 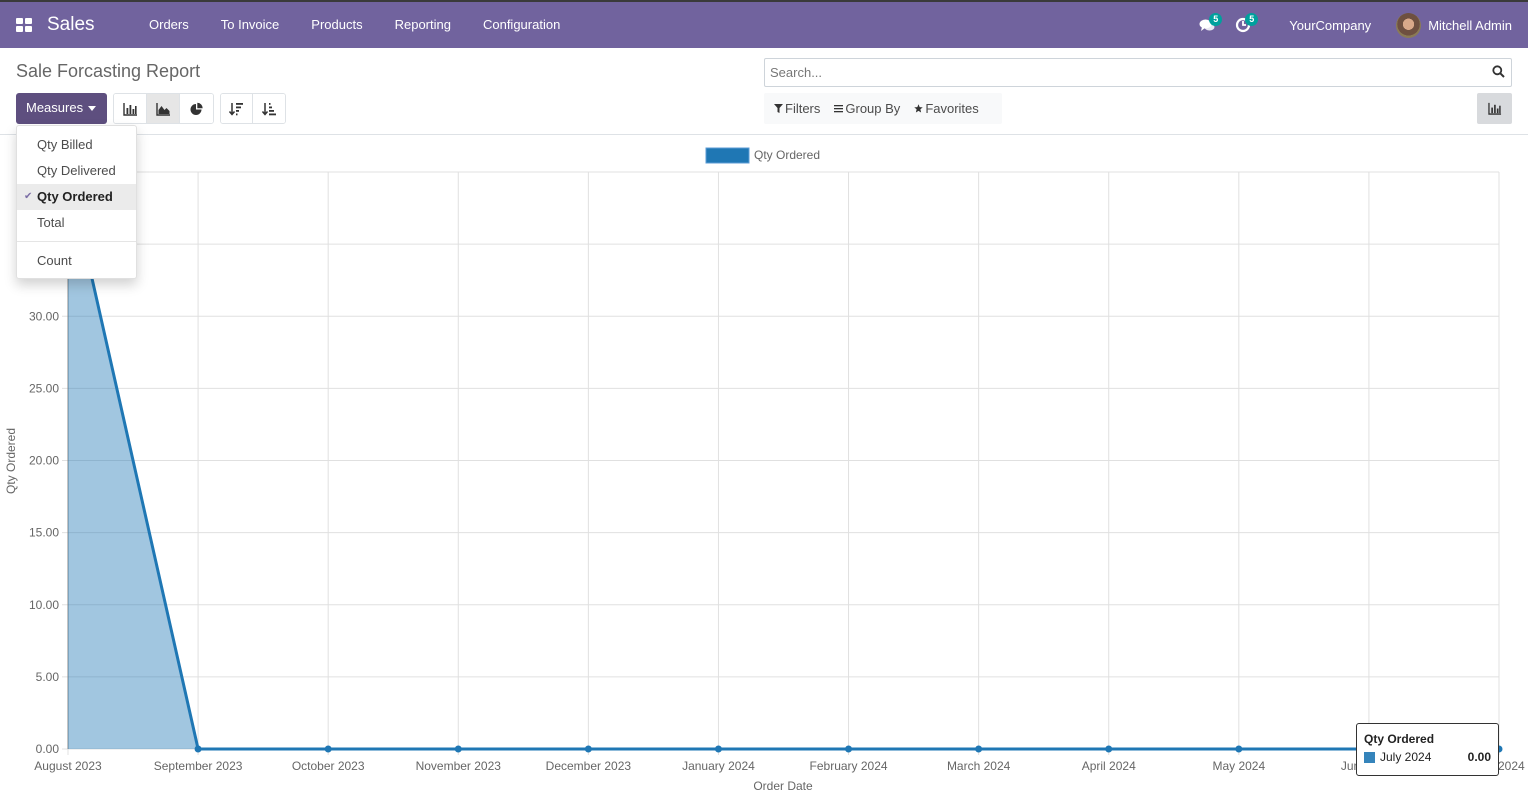 I want to click on sort-descending-button, so click(x=237, y=108).